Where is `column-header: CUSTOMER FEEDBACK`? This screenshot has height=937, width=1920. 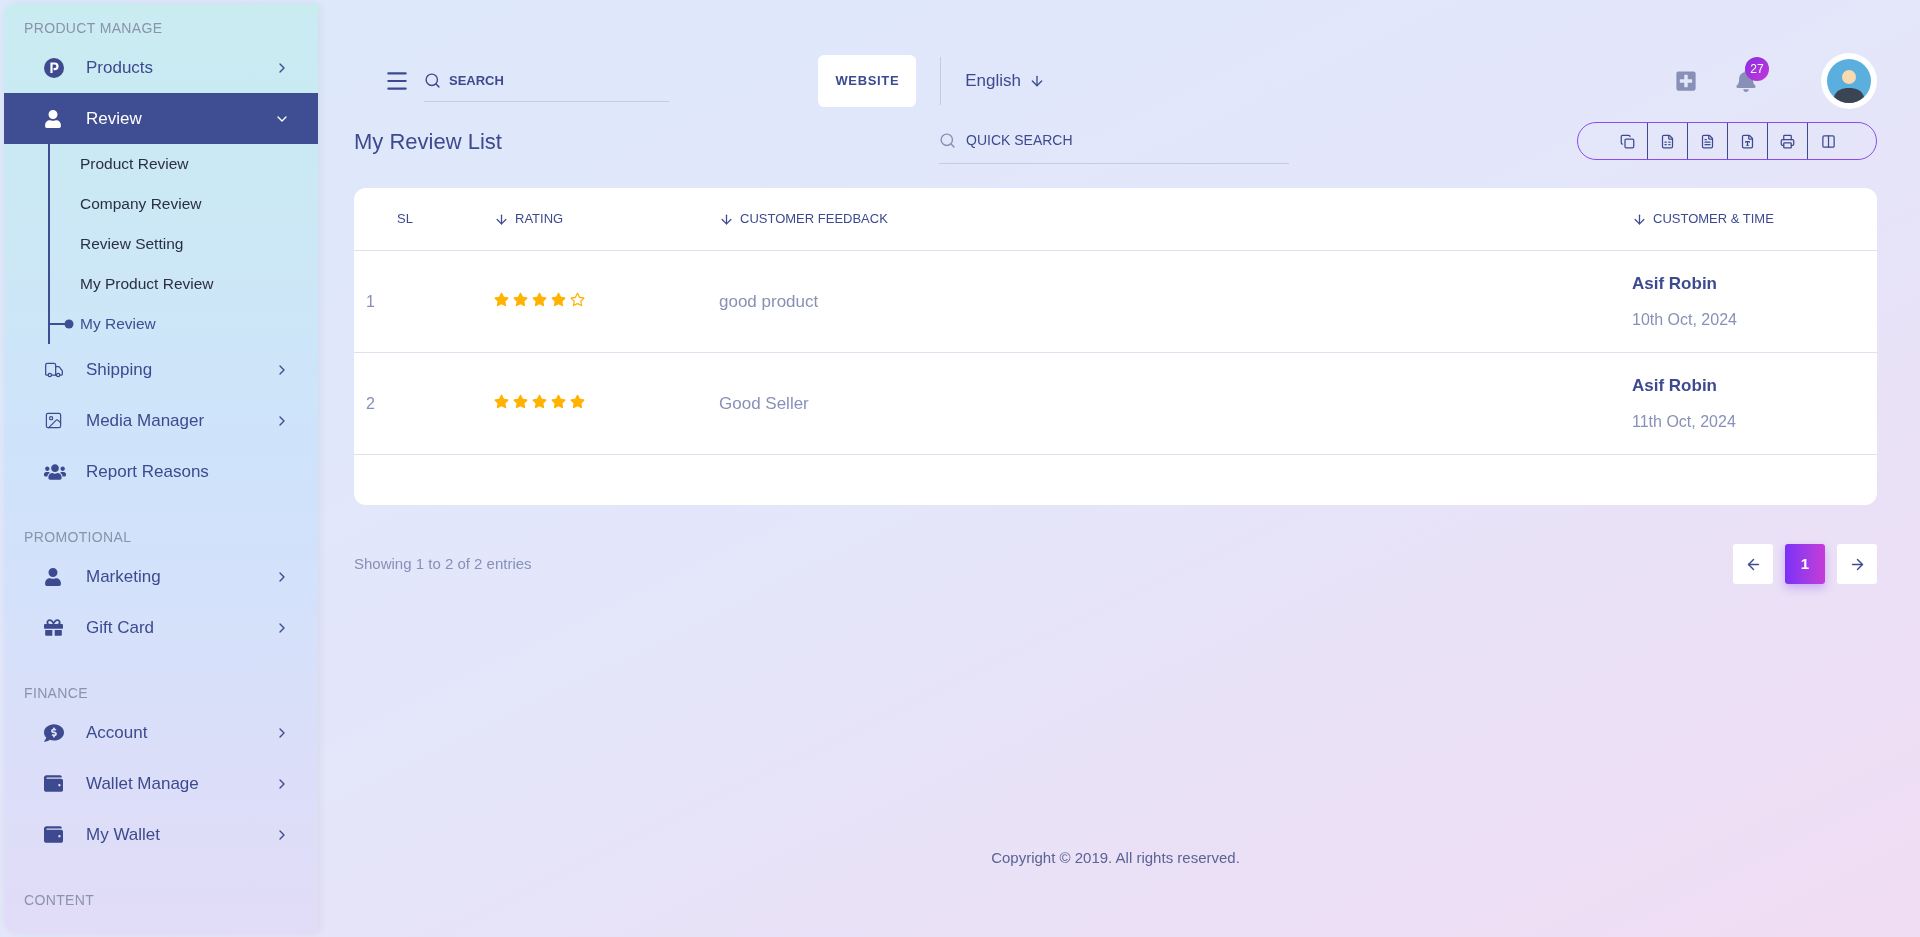
column-header: CUSTOMER FEEDBACK is located at coordinates (1175, 219).